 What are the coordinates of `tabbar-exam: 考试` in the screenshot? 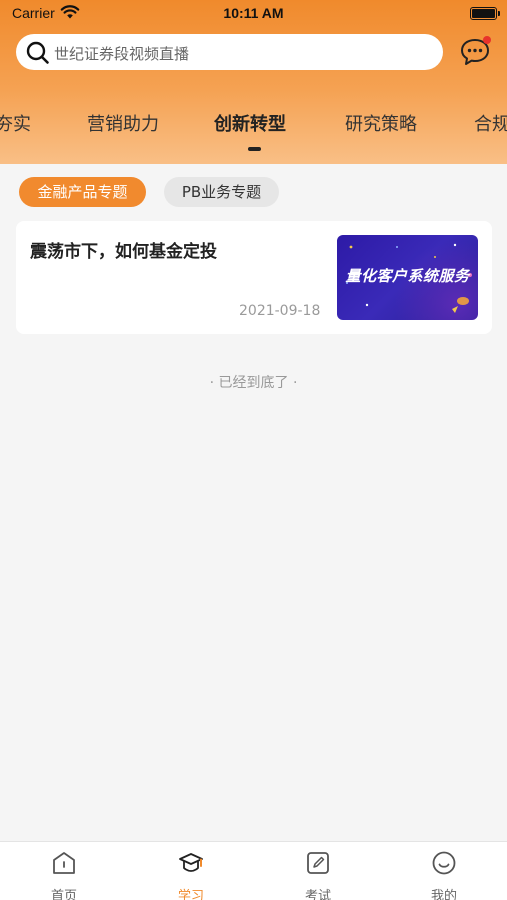 It's located at (318, 875).